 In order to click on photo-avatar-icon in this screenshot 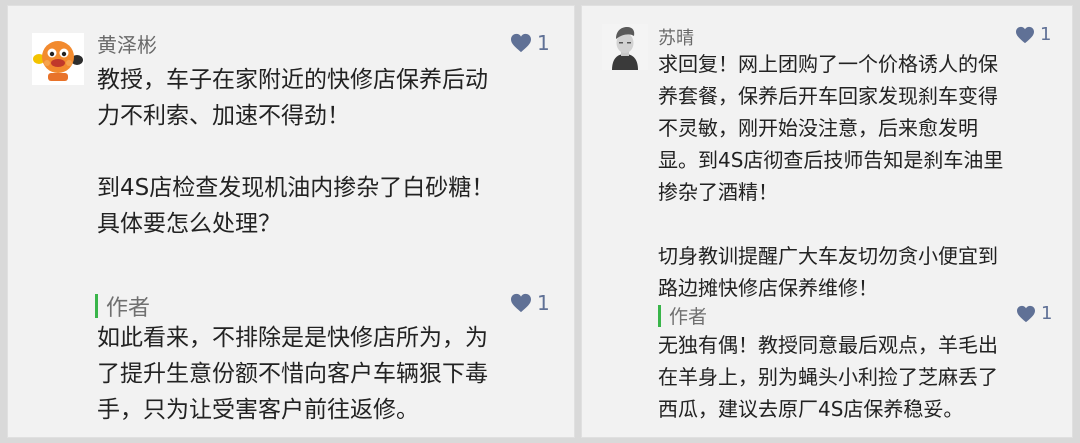, I will do `click(625, 47)`.